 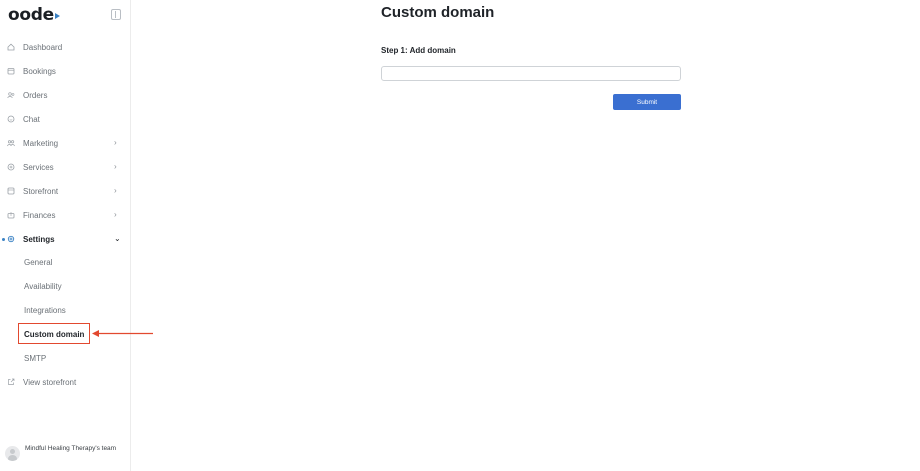 What do you see at coordinates (39, 215) in the screenshot?
I see `sidebar-item-label: Finances` at bounding box center [39, 215].